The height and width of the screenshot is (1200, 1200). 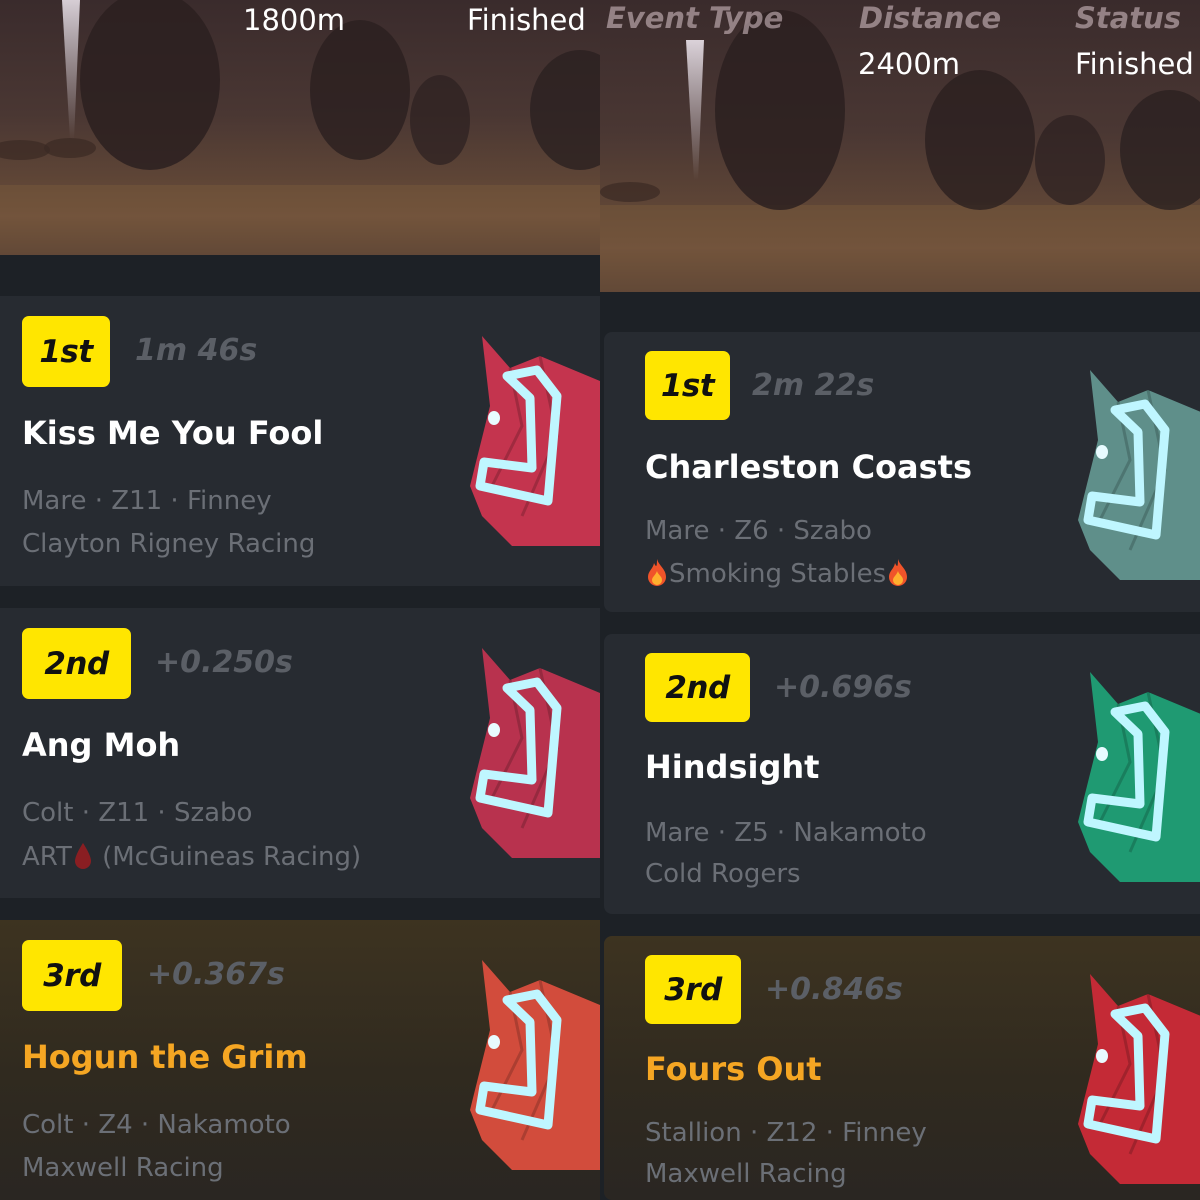 What do you see at coordinates (82, 856) in the screenshot?
I see `blood-drop-icon` at bounding box center [82, 856].